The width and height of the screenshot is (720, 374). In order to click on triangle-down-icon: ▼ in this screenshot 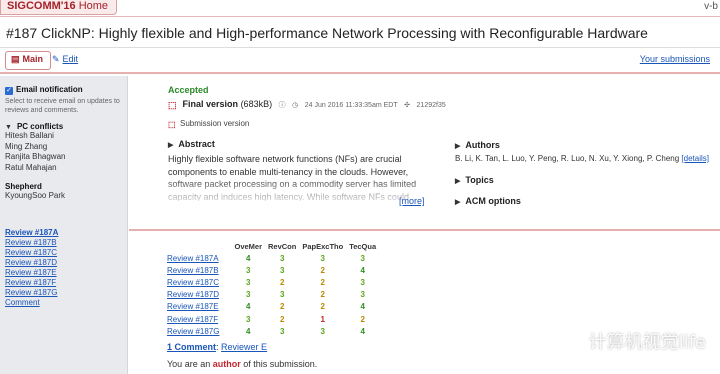, I will do `click(8, 127)`.